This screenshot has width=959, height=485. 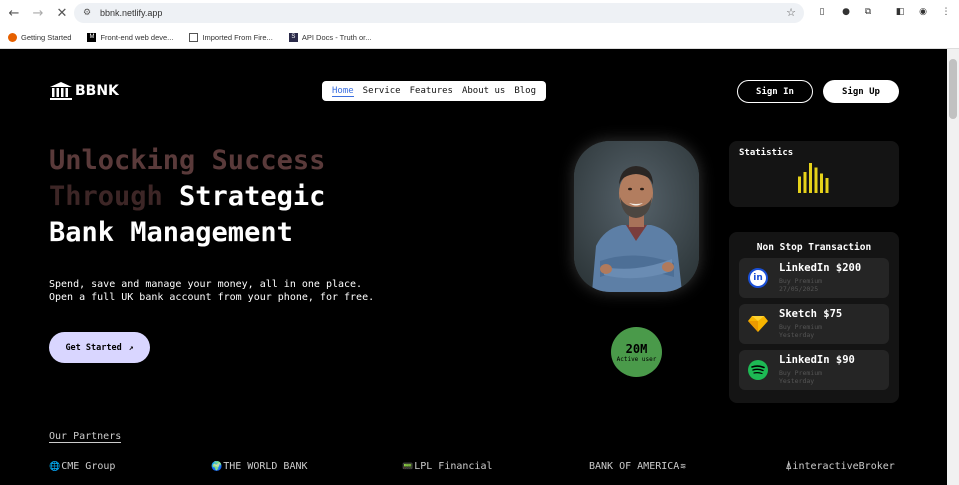 I want to click on sign-in-button: Sign In, so click(x=775, y=91).